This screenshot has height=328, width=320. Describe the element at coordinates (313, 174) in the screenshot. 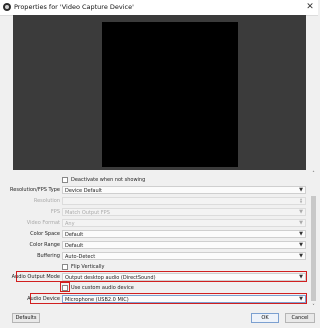

I see `scroll-up-icon: ˄` at that location.